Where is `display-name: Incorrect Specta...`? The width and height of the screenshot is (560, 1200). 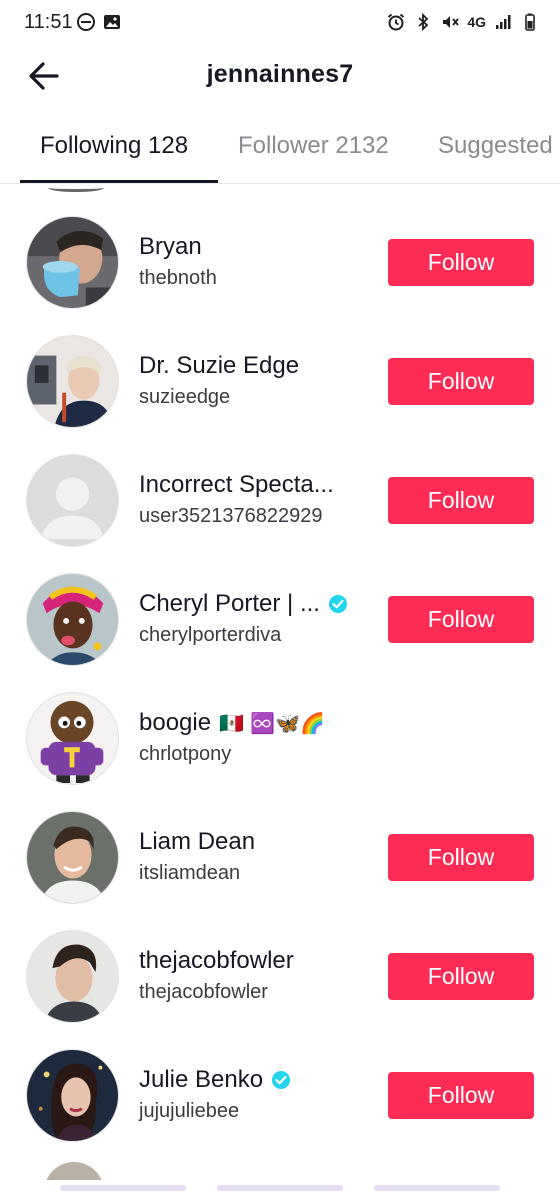
display-name: Incorrect Specta... is located at coordinates (236, 484).